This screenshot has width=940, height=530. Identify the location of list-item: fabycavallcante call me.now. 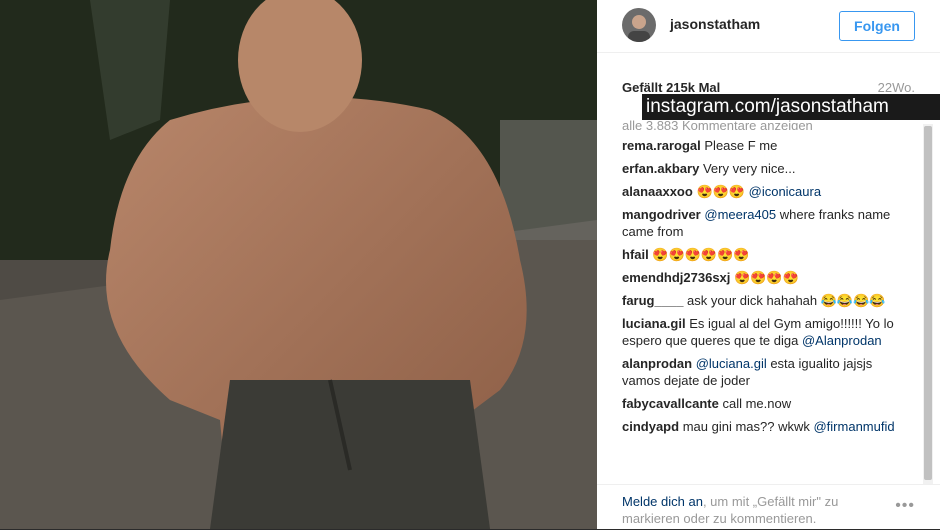
(762, 403).